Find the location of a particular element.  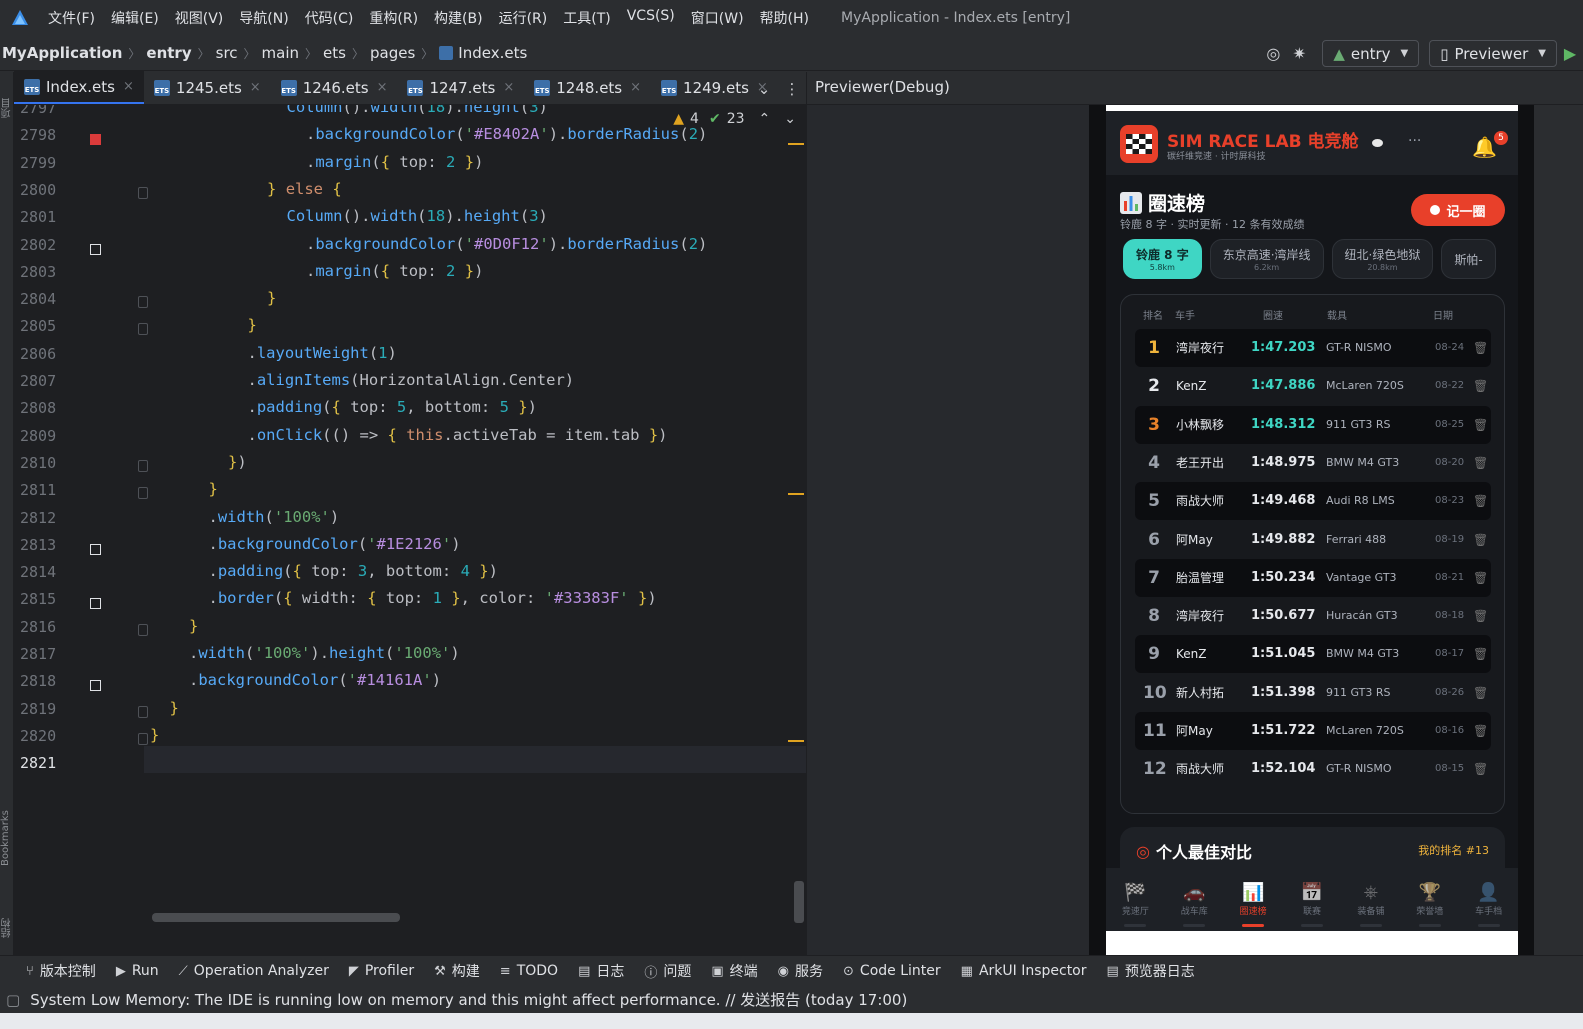

tool-window-button: ▦ ArkUI Inspector is located at coordinates (1024, 971).